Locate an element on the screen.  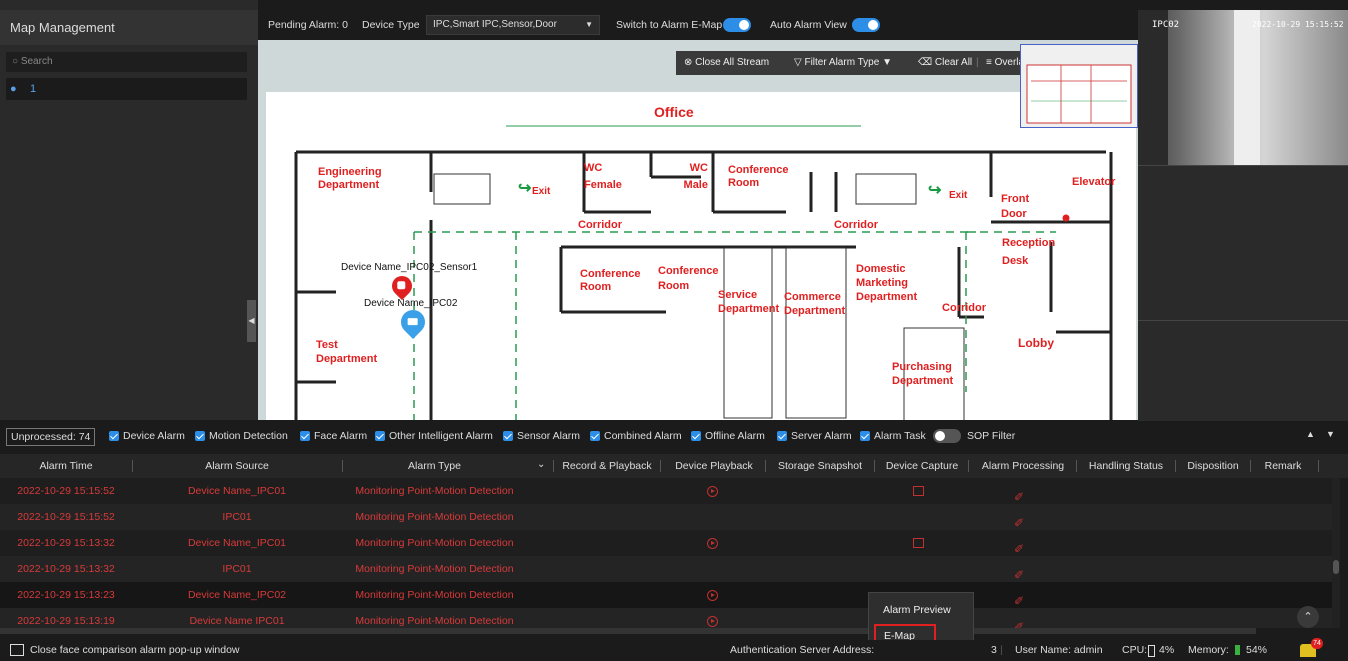
alarm-source-cell: Device Name_IPC01 is located at coordinates (237, 491).